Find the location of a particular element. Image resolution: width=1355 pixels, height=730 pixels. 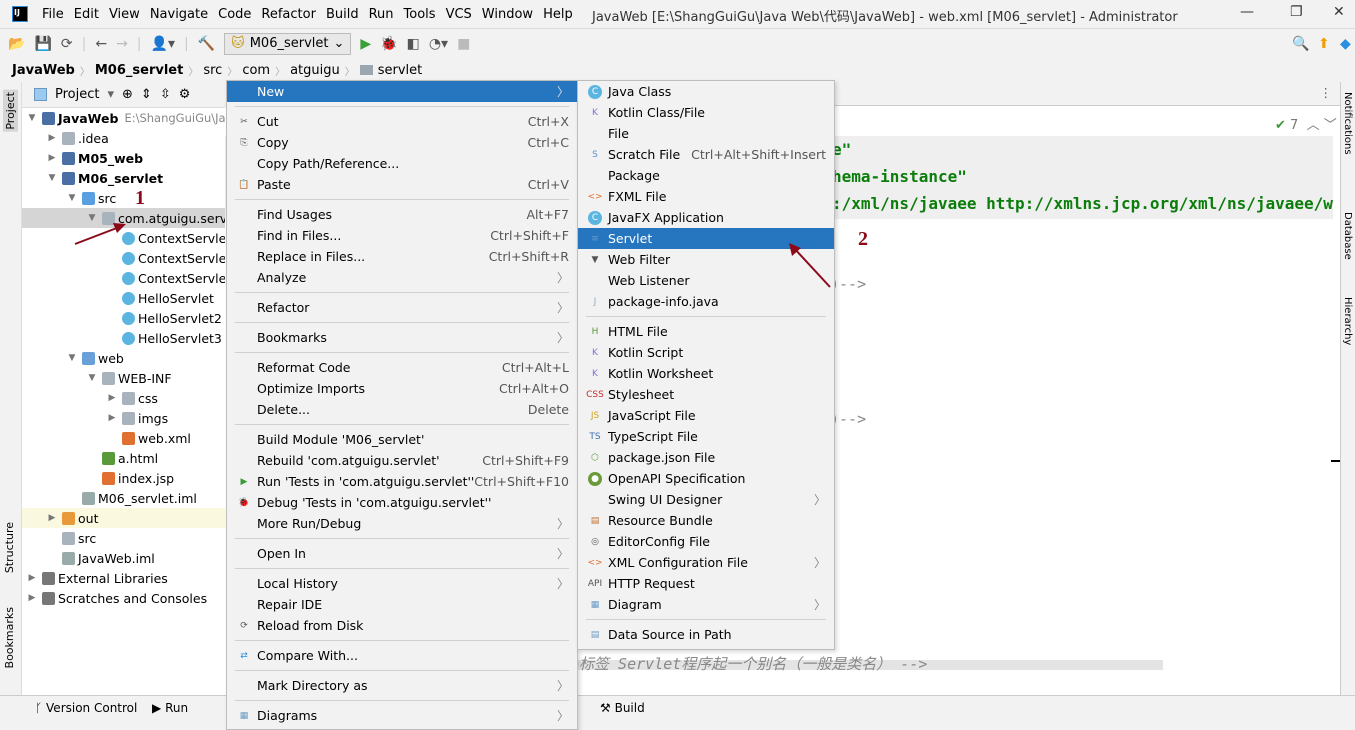

menu-item-xml-configuration-file: <> XML Configuration File 〉 is located at coordinates (706, 562).